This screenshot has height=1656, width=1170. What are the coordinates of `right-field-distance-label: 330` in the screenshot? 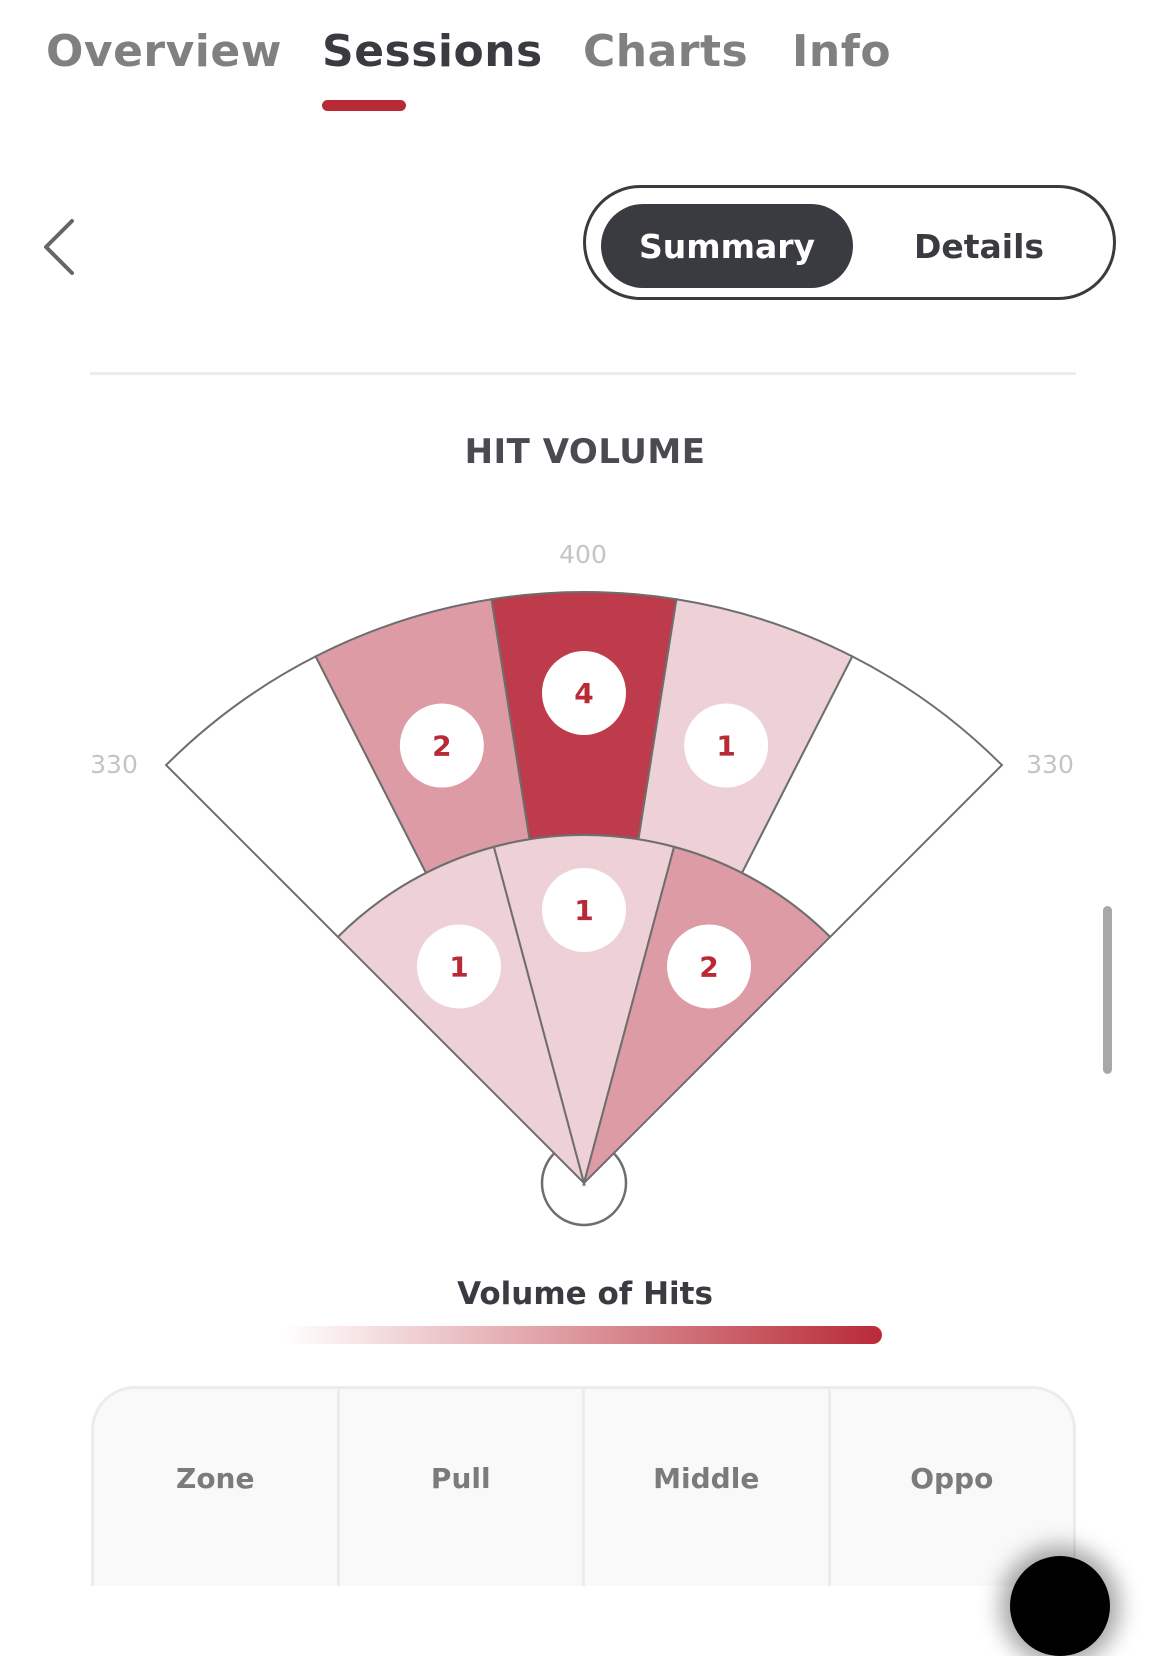 It's located at (1050, 764).